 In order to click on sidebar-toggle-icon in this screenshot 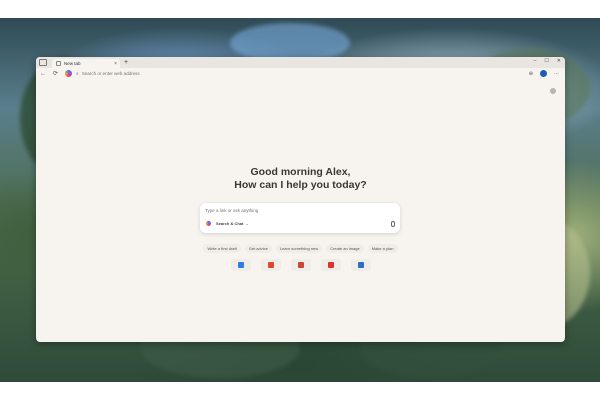, I will do `click(43, 62)`.